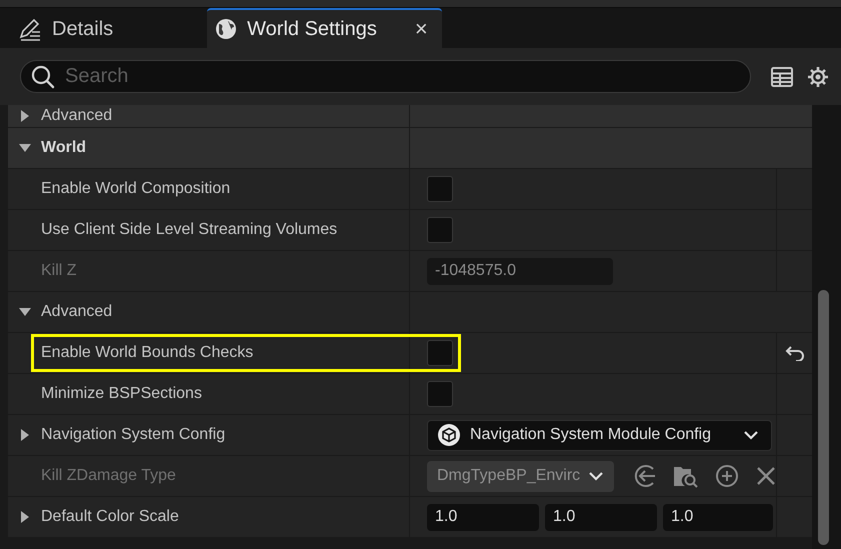 Image resolution: width=841 pixels, height=549 pixels. I want to click on cube-icon, so click(449, 435).